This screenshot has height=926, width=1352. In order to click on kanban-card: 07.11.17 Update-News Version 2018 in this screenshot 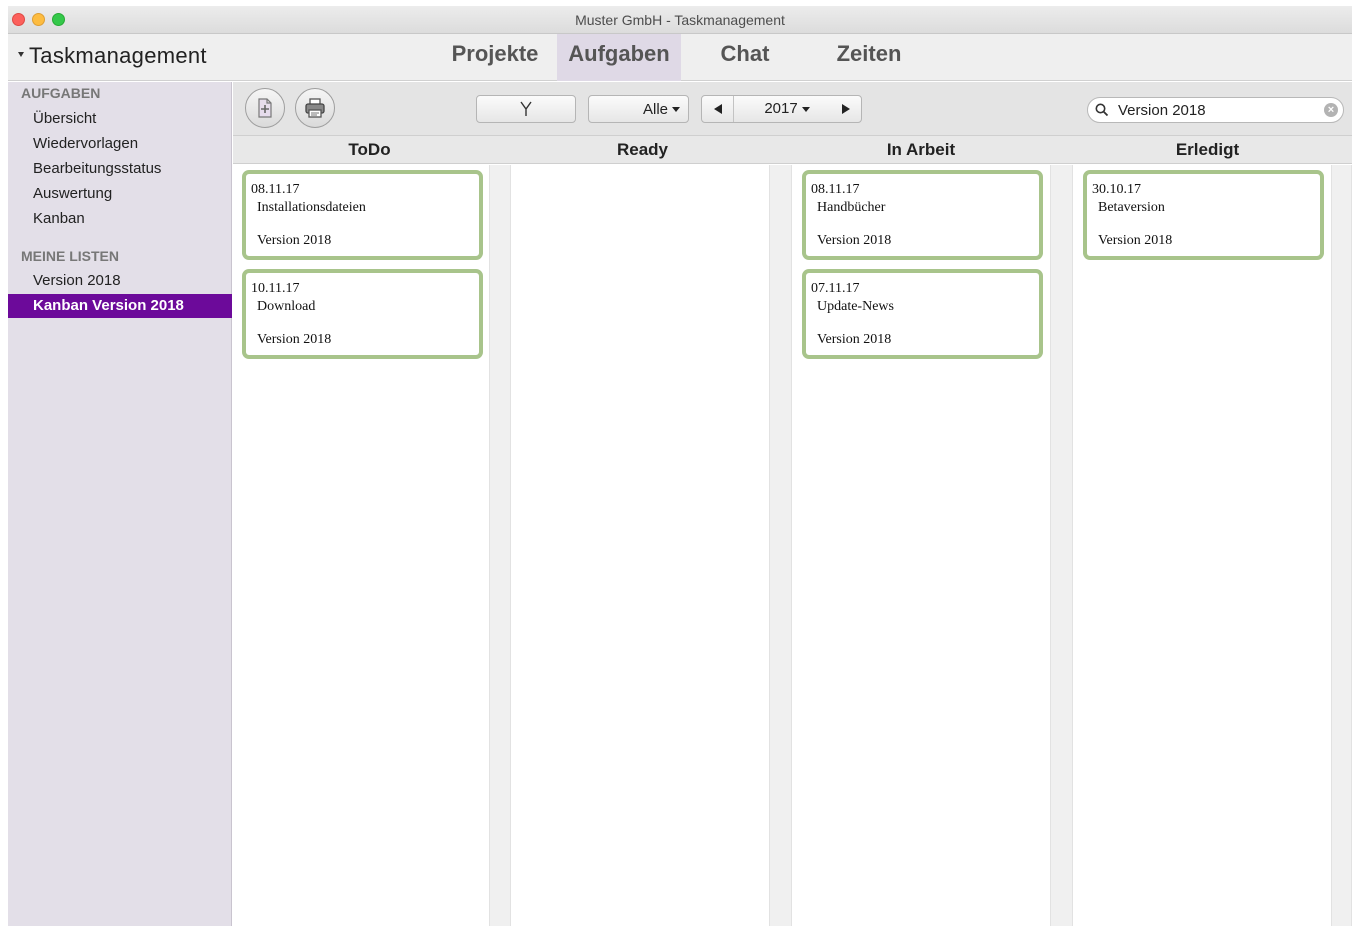, I will do `click(922, 314)`.